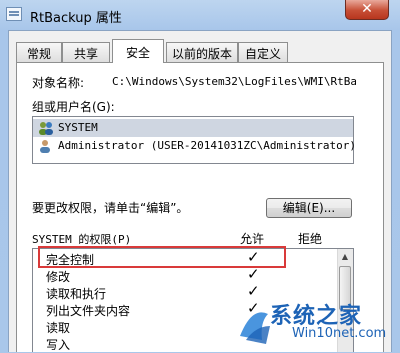  I want to click on tab-previous-versions: 以前的版本, so click(202, 52).